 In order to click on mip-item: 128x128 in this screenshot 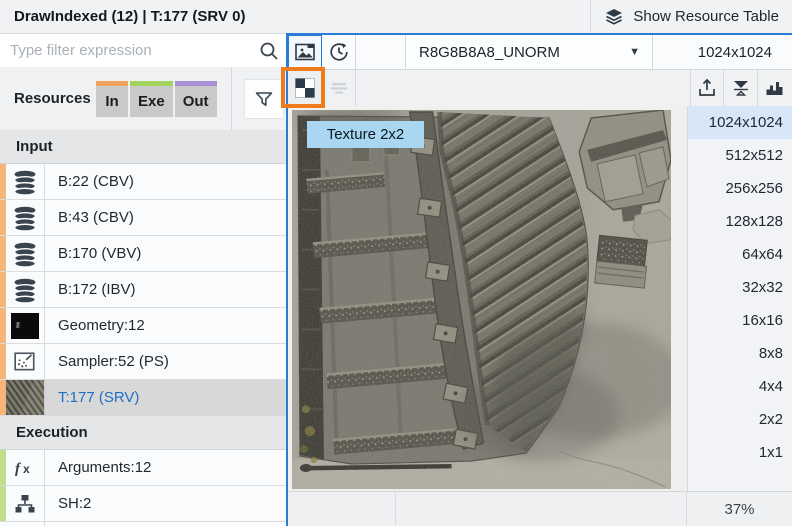, I will do `click(740, 221)`.